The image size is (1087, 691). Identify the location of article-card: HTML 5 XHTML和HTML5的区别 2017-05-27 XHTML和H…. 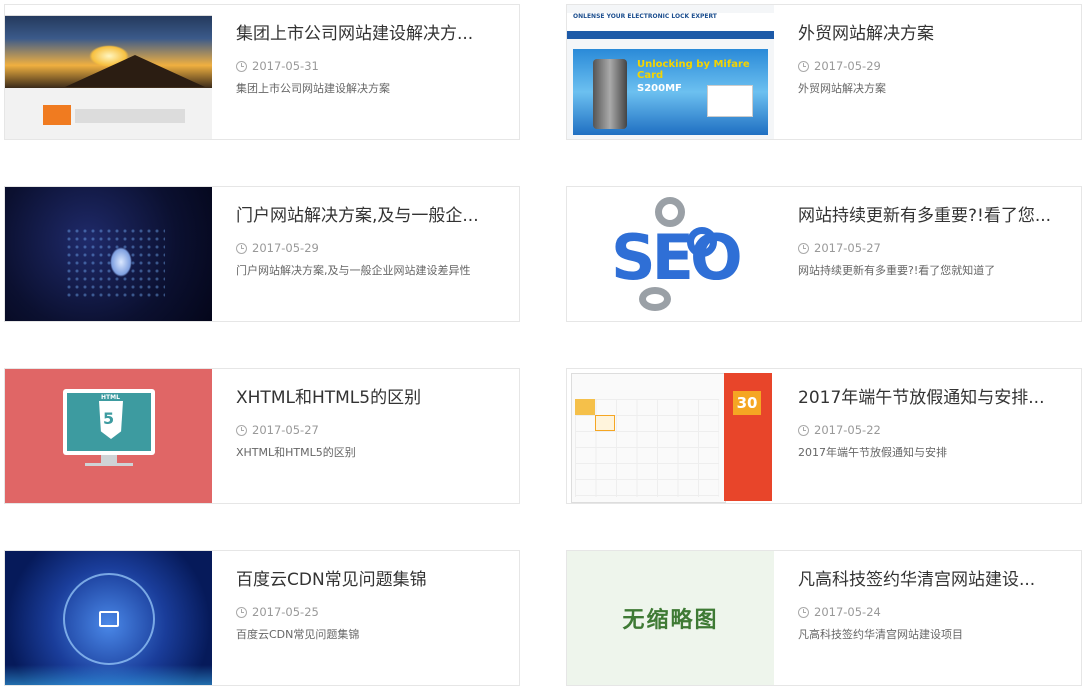
(262, 436).